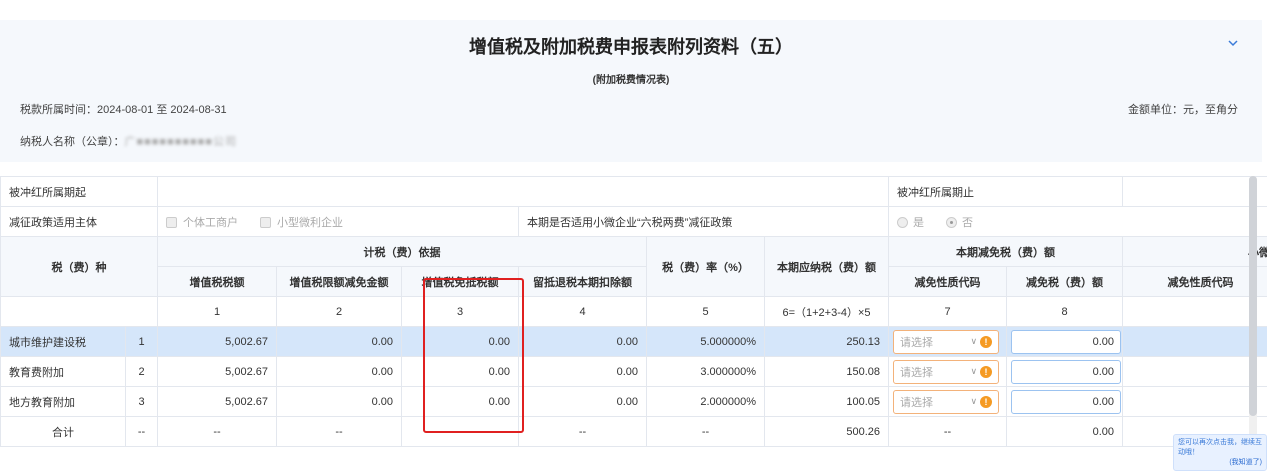 This screenshot has width=1267, height=471. What do you see at coordinates (1183, 110) in the screenshot?
I see `amount-unit: 金额单位：元，至角分` at bounding box center [1183, 110].